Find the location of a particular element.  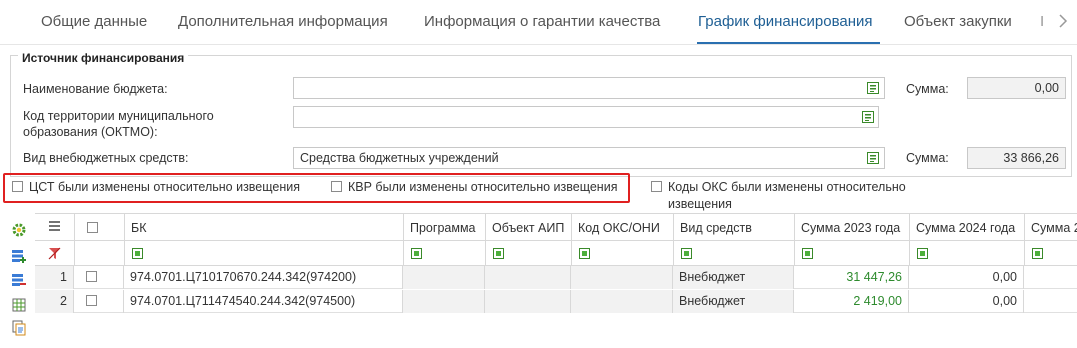

add-row-icon is located at coordinates (19, 256).